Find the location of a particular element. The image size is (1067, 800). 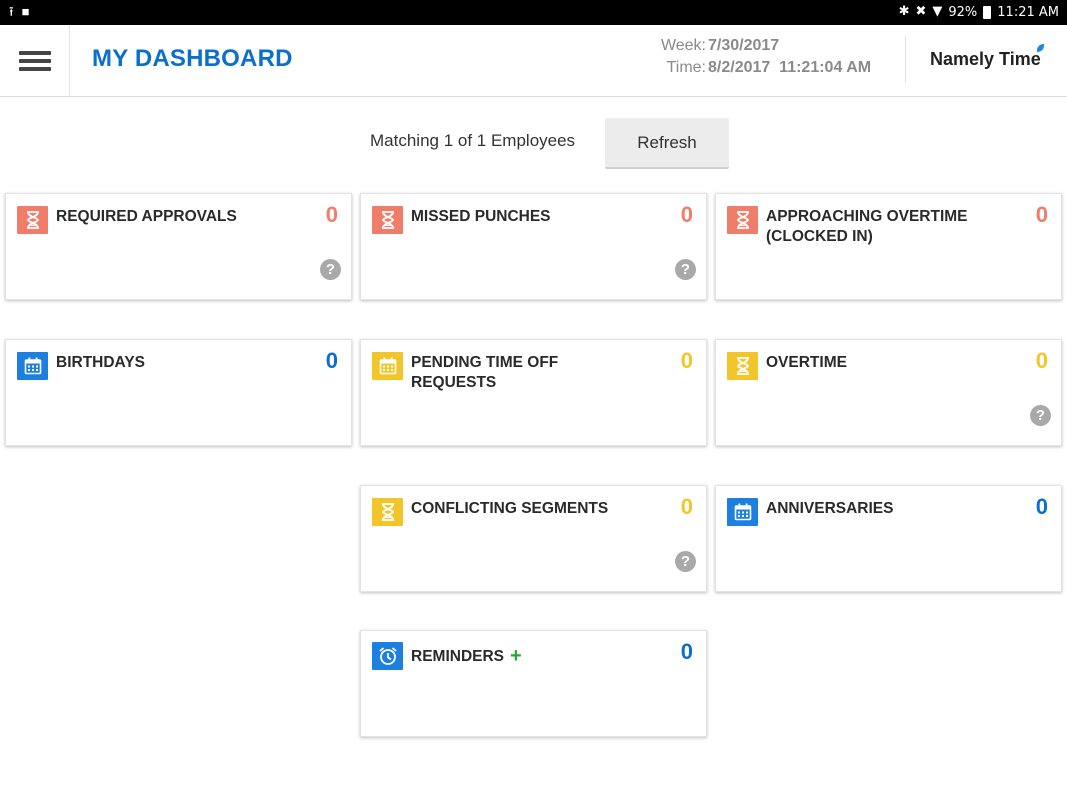

refresh-button: Refresh is located at coordinates (667, 143).